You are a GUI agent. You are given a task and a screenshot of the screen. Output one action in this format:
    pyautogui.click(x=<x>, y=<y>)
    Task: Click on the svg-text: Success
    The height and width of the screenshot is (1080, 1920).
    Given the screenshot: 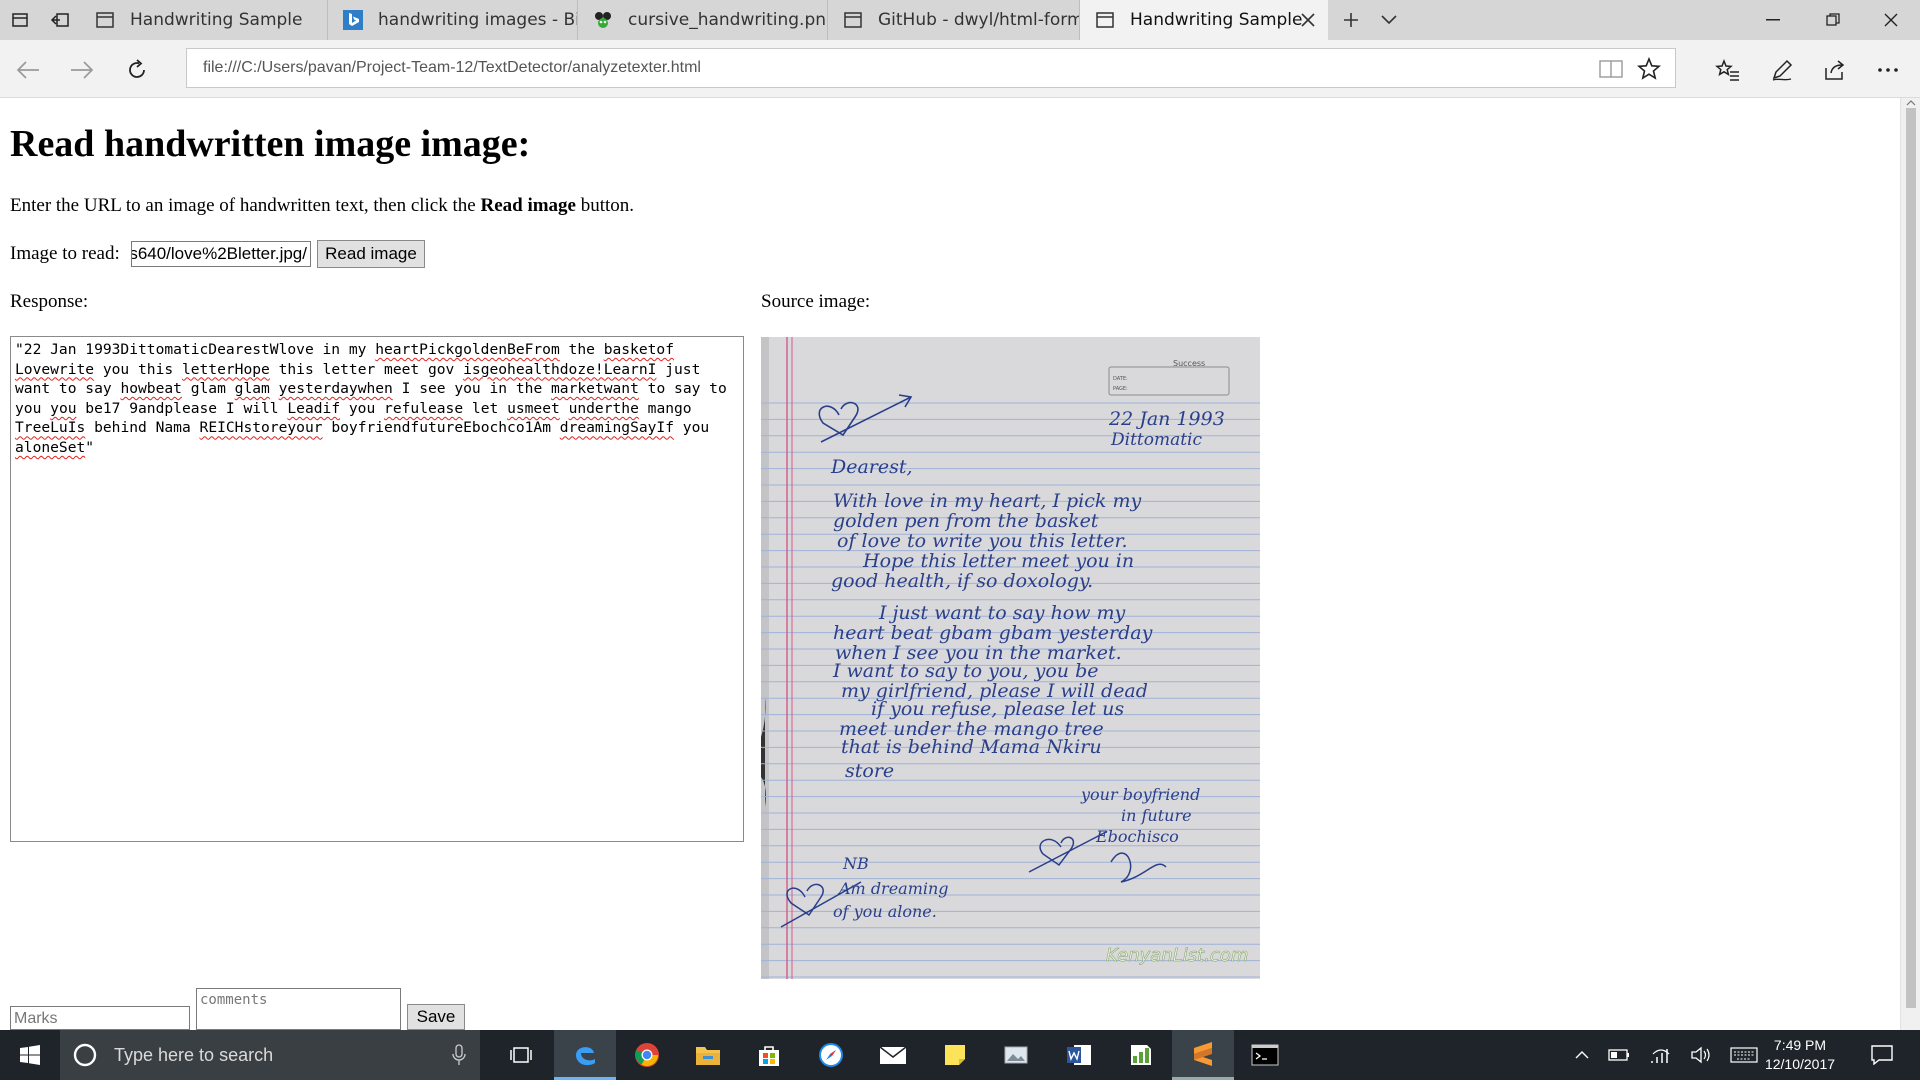 What is the action you would take?
    pyautogui.click(x=1189, y=363)
    